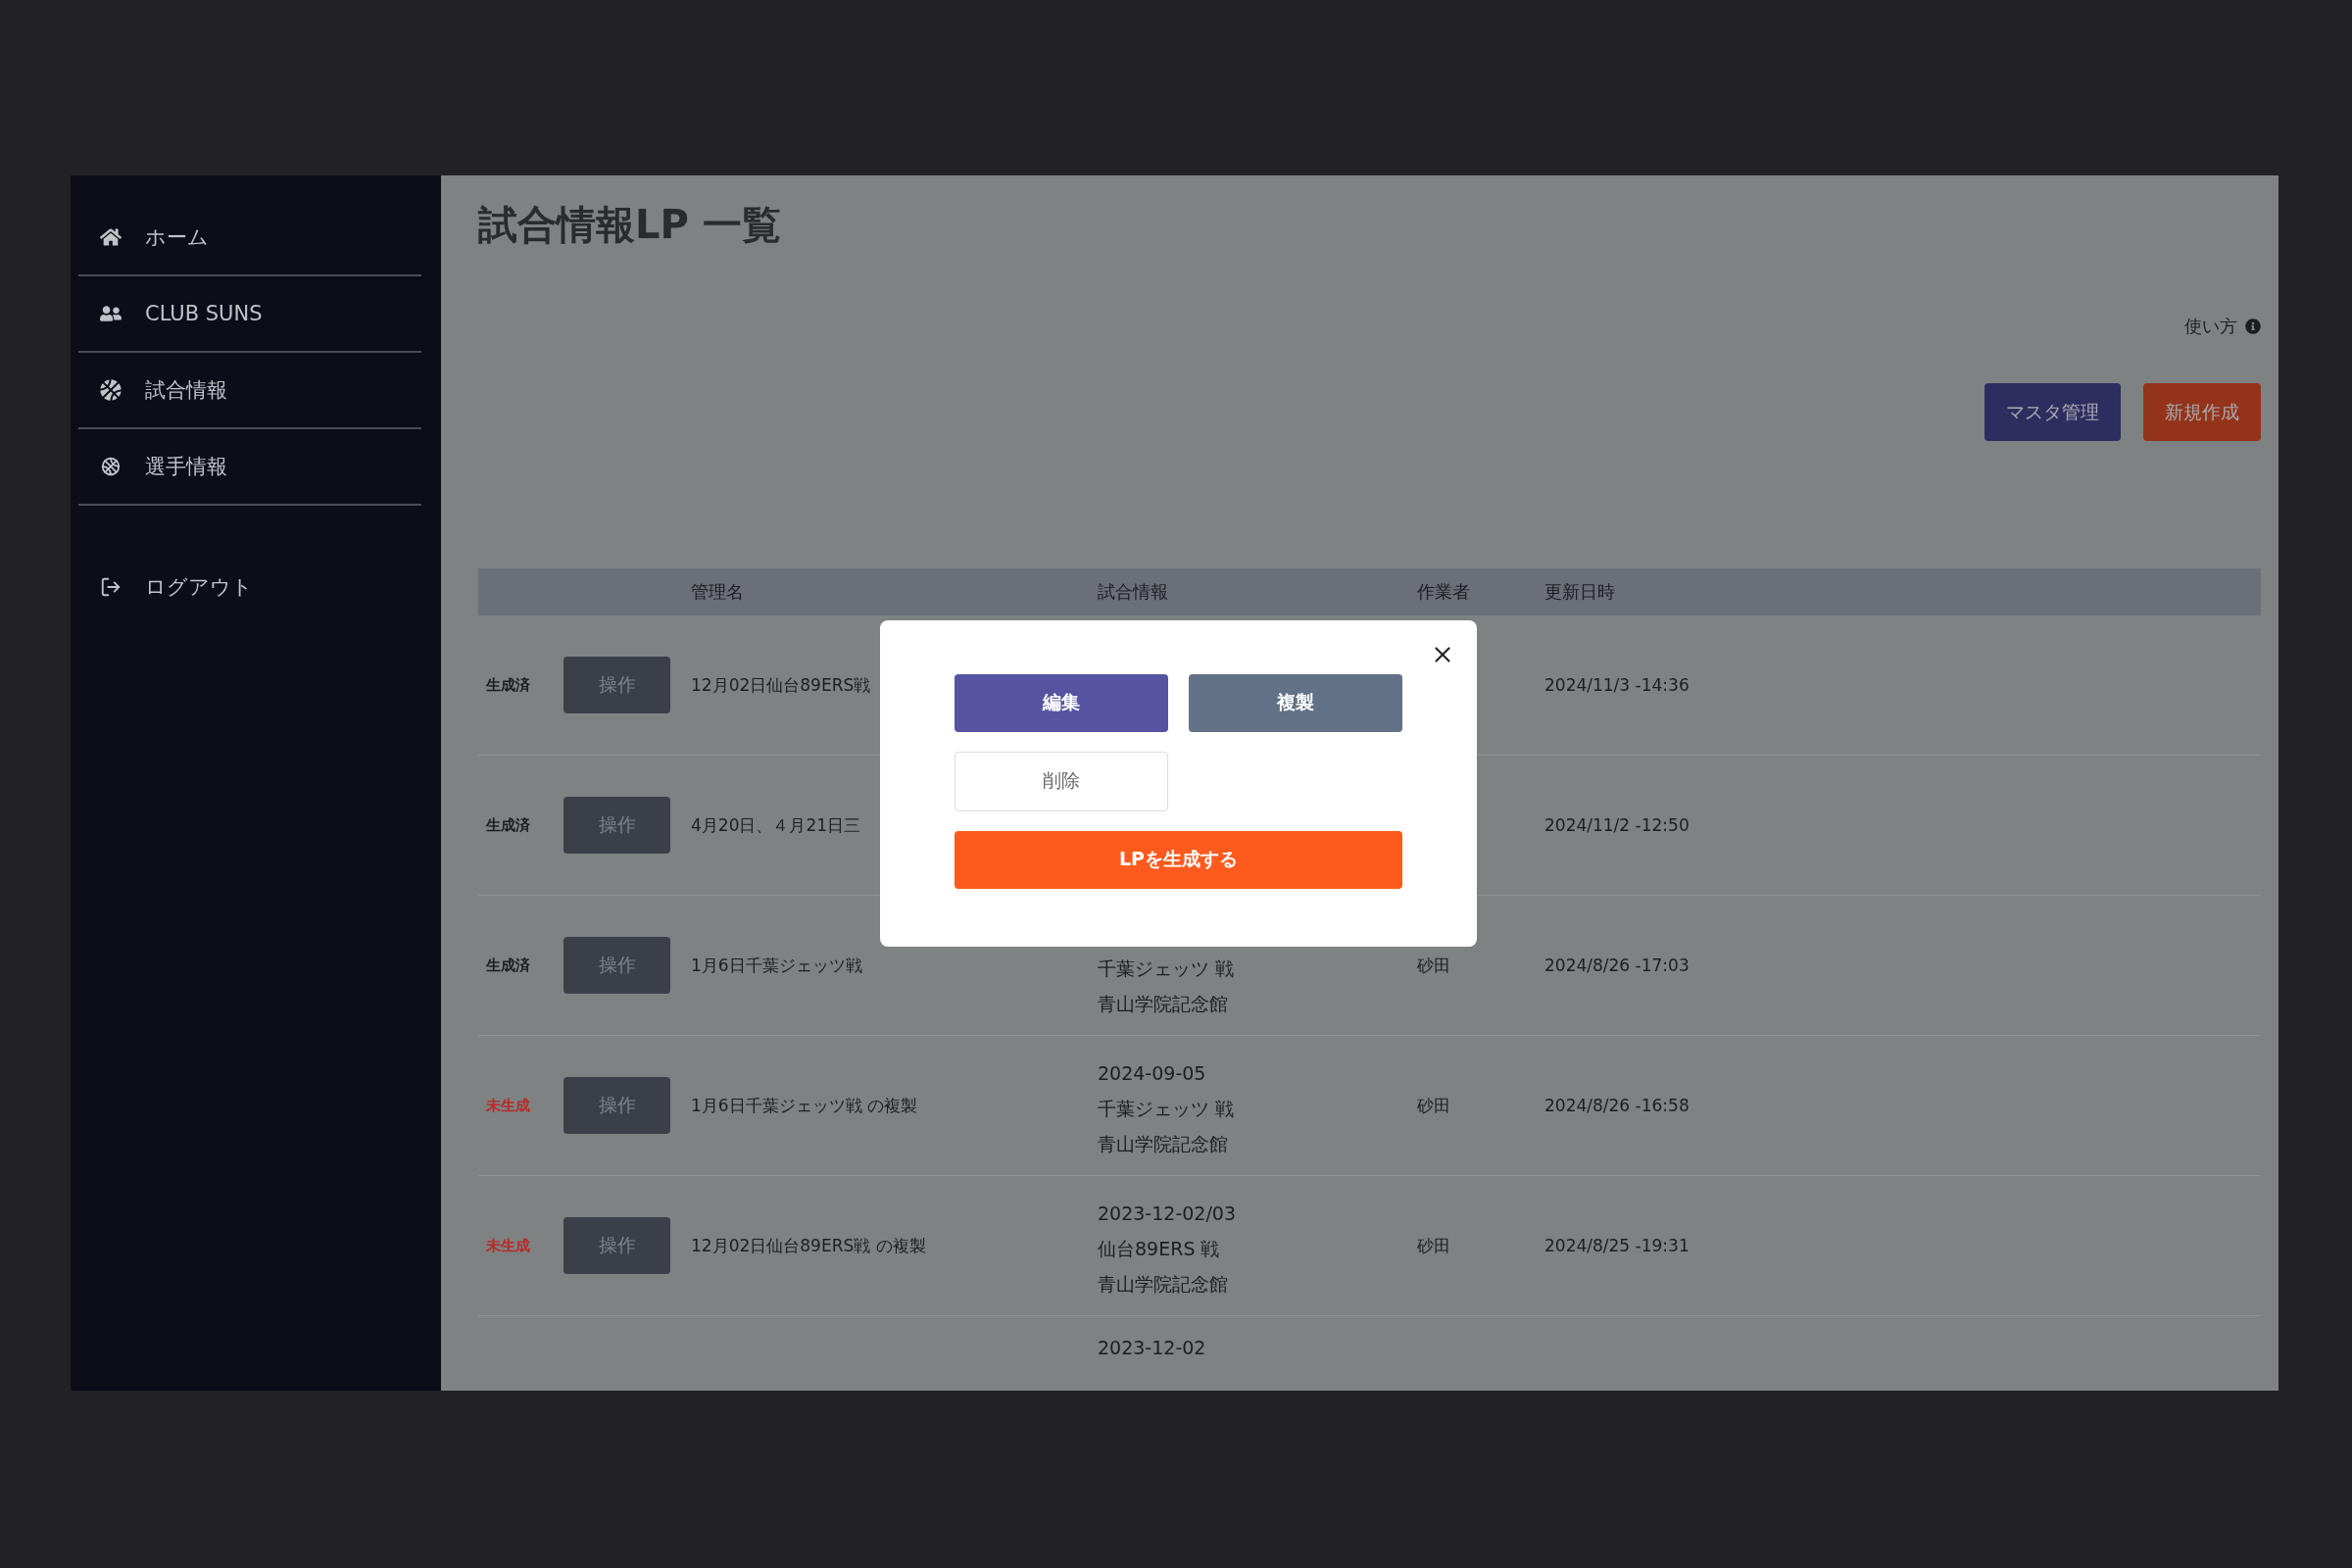  What do you see at coordinates (1617, 965) in the screenshot?
I see `table-cell-text: 2024/8/26 -17:03` at bounding box center [1617, 965].